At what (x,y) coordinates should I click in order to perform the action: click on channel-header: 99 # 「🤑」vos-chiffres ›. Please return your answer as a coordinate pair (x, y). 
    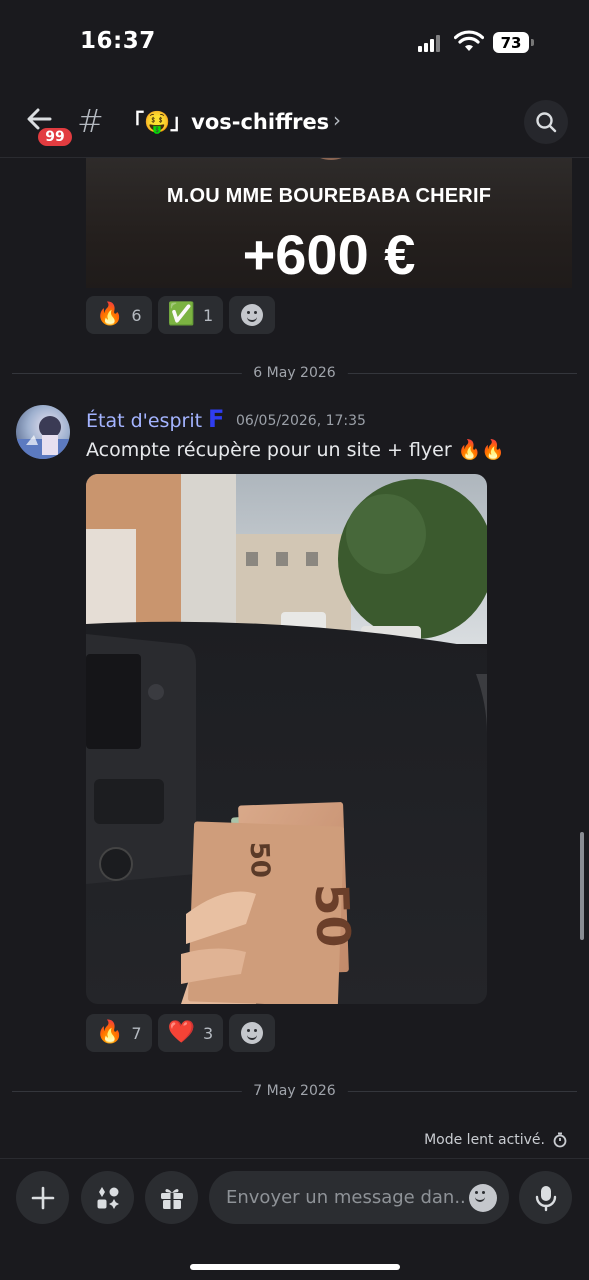
    Looking at the image, I should click on (294, 123).